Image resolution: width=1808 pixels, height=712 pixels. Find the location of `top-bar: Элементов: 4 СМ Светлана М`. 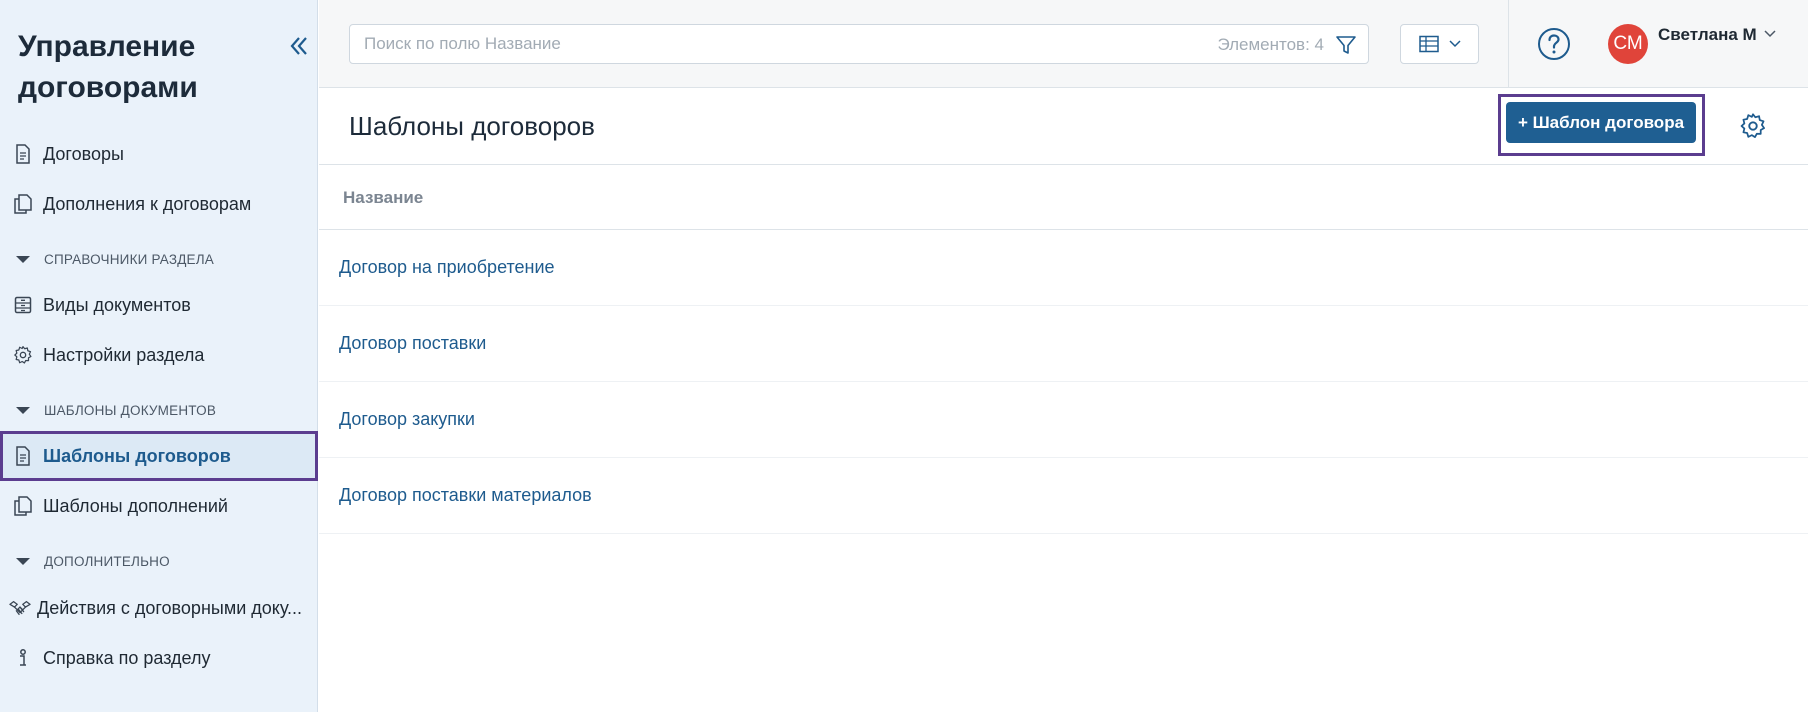

top-bar: Элементов: 4 СМ Светлана М is located at coordinates (1063, 44).